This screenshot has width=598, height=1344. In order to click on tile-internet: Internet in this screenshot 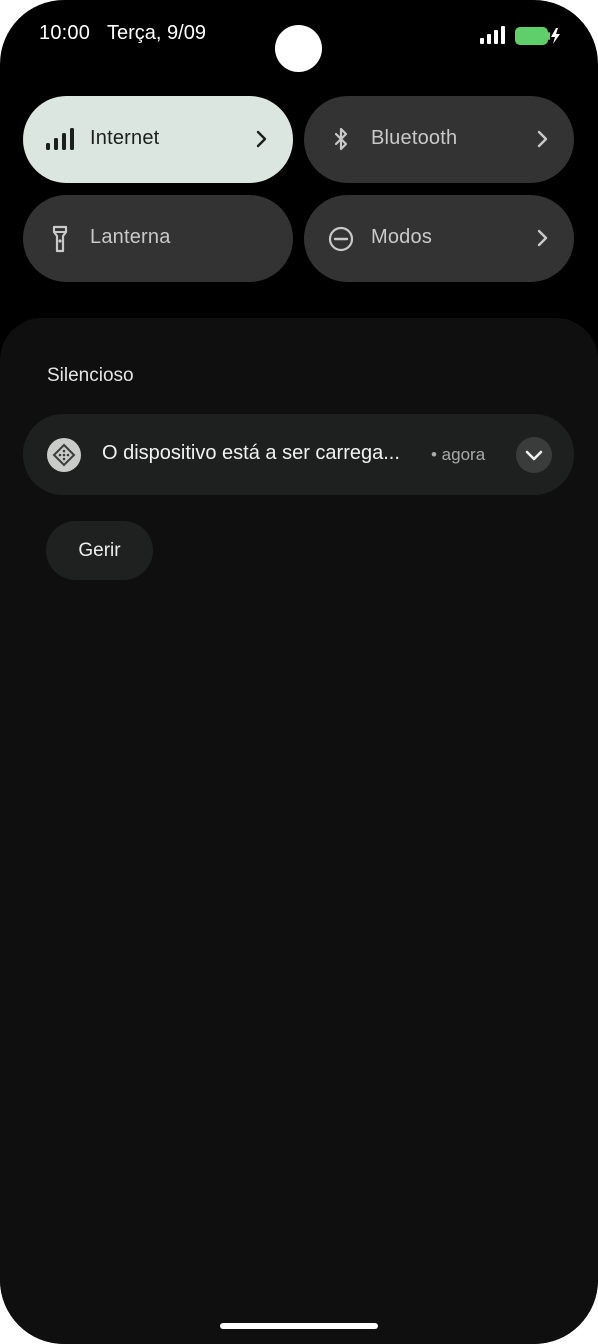, I will do `click(158, 139)`.